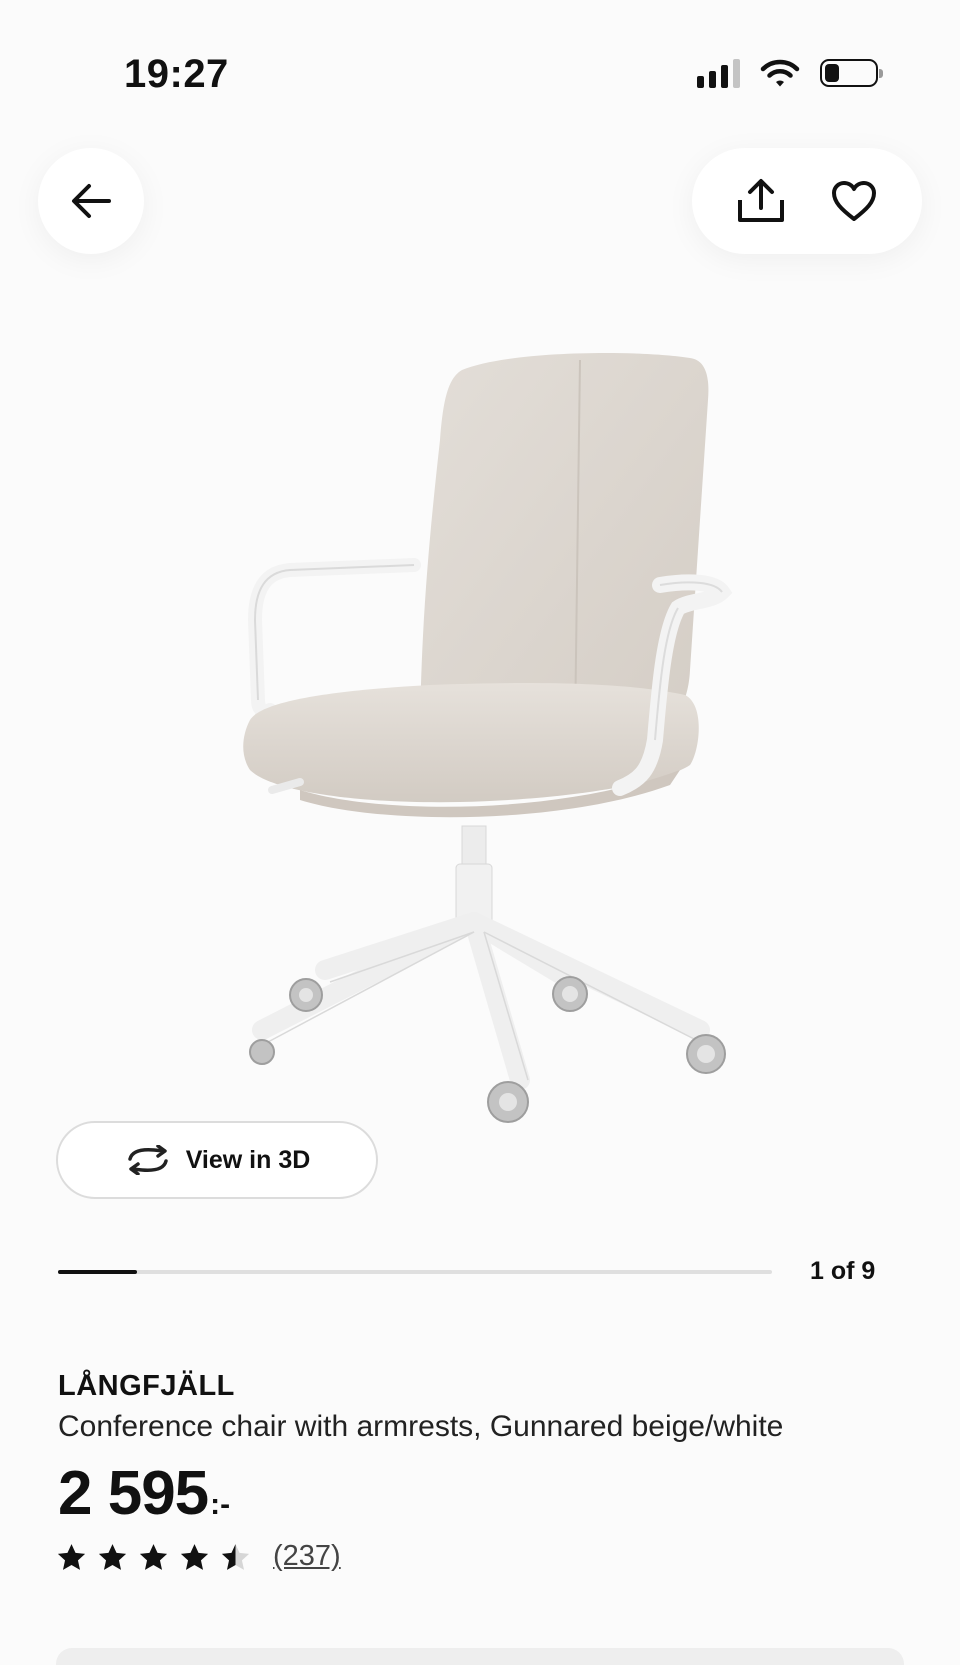 Image resolution: width=960 pixels, height=1665 pixels. Describe the element at coordinates (807, 201) in the screenshot. I see `header-actions` at that location.